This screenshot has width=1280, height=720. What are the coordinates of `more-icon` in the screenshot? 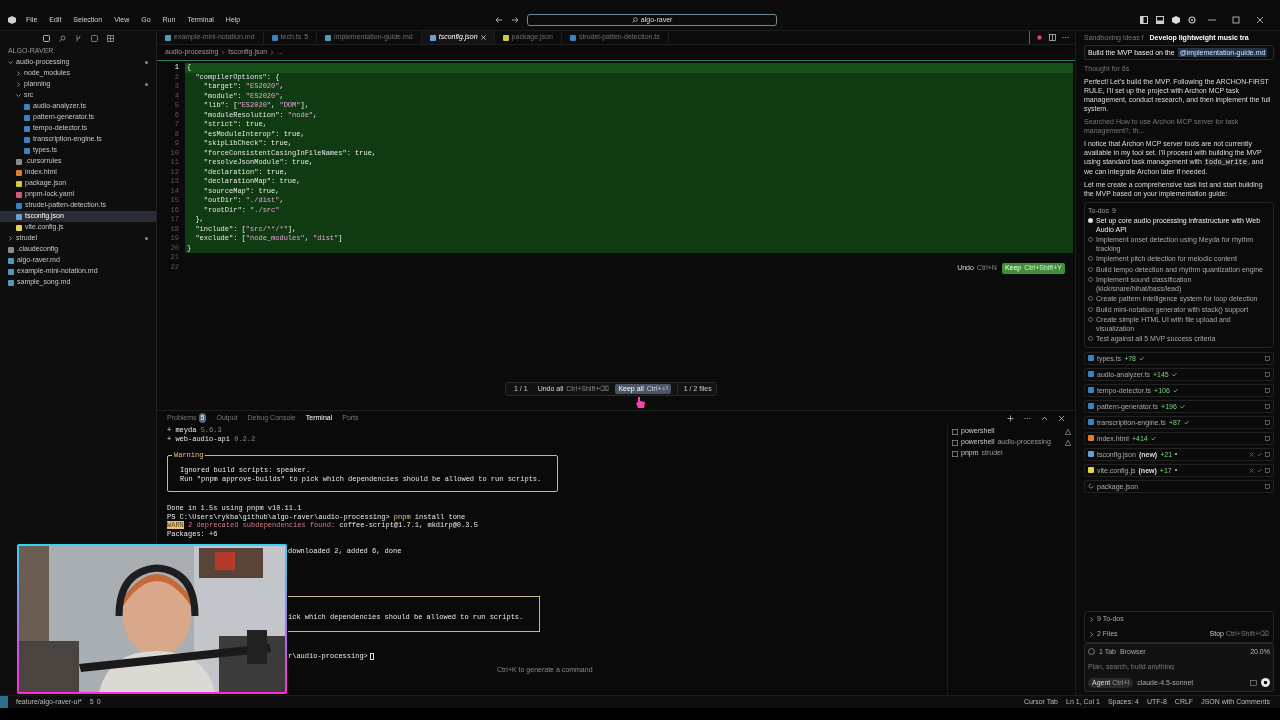 It's located at (1065, 37).